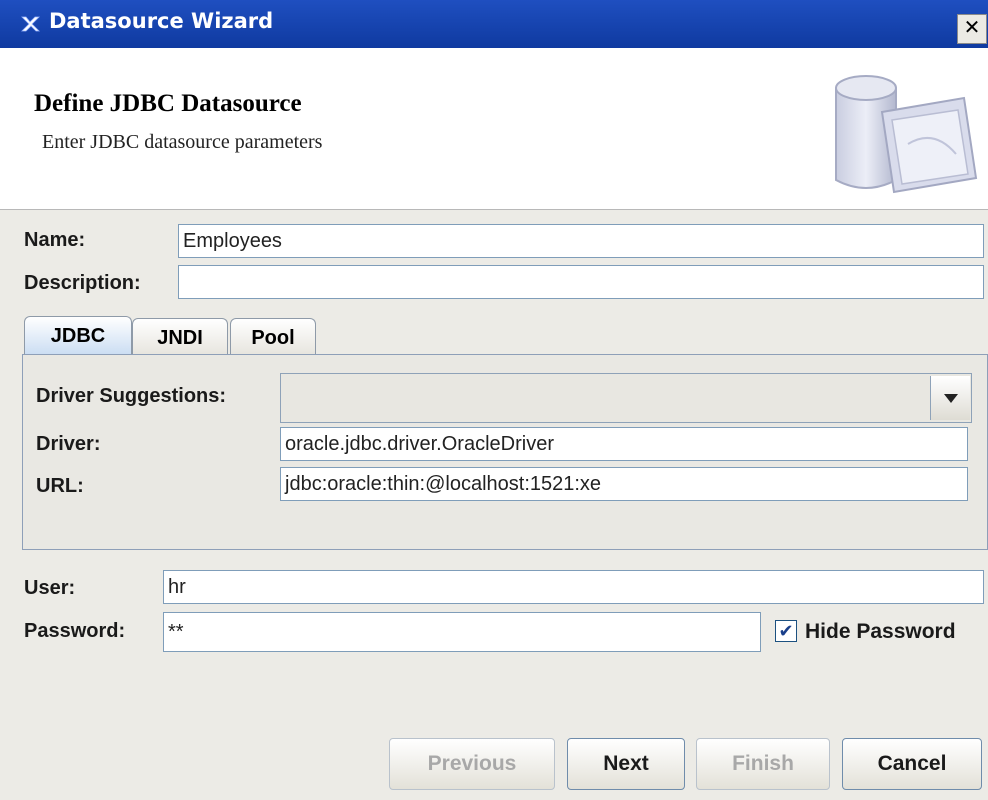 The image size is (988, 800). Describe the element at coordinates (472, 764) in the screenshot. I see `previous-button: Previous` at that location.